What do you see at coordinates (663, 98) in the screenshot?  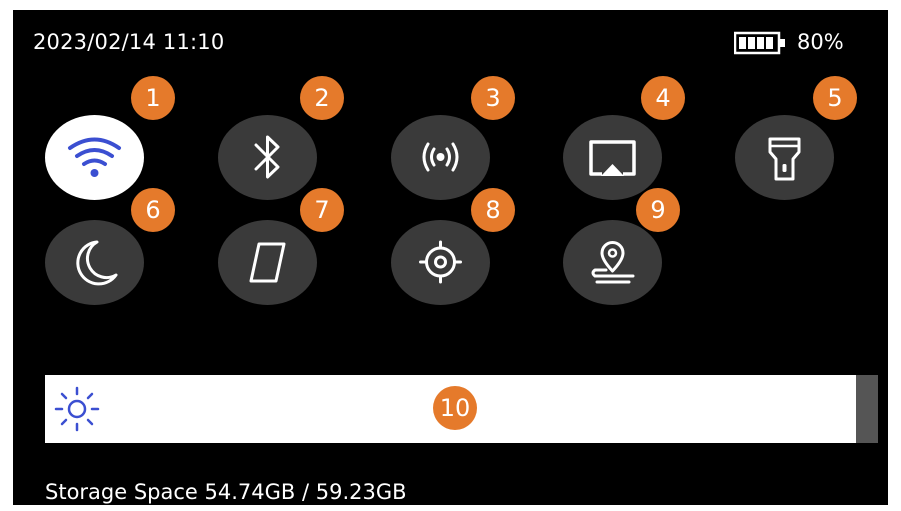 I see `badge-4: 4` at bounding box center [663, 98].